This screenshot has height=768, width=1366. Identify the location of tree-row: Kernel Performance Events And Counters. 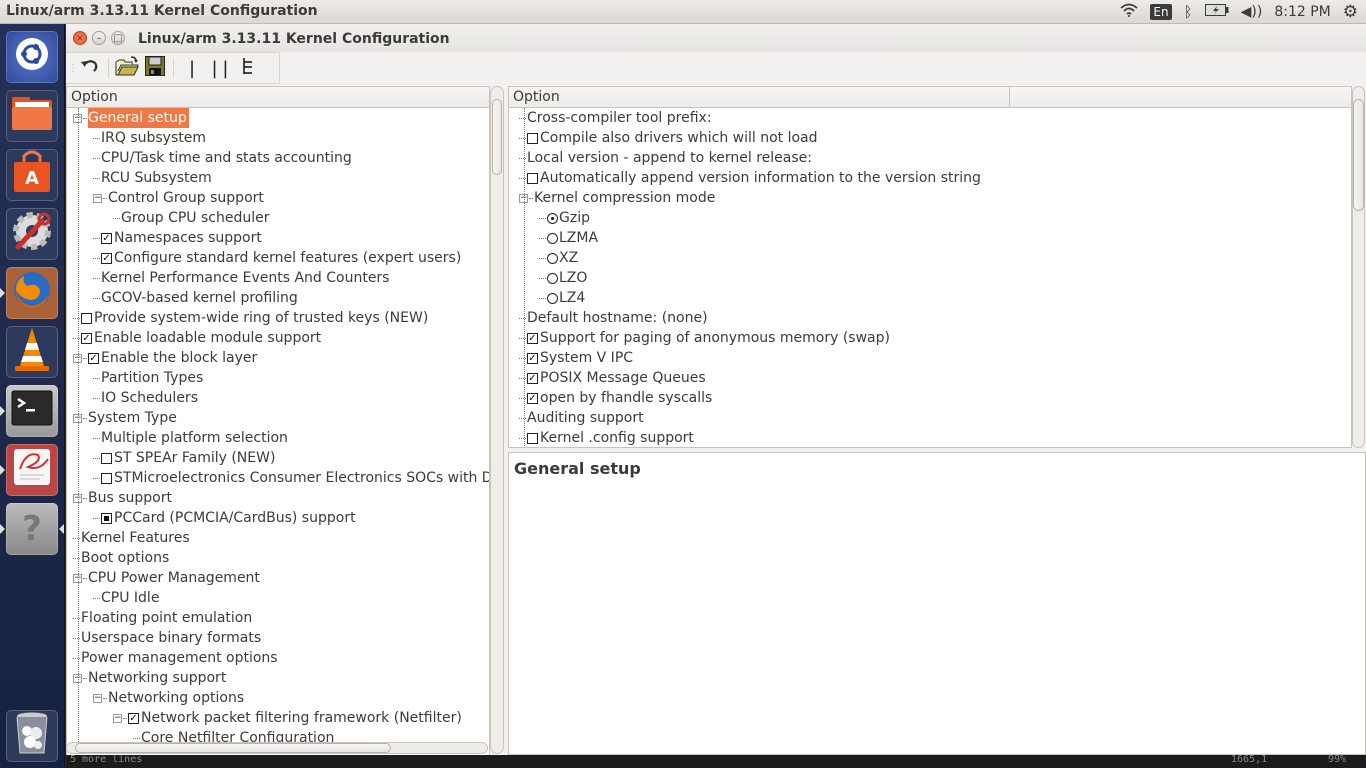
(278, 278).